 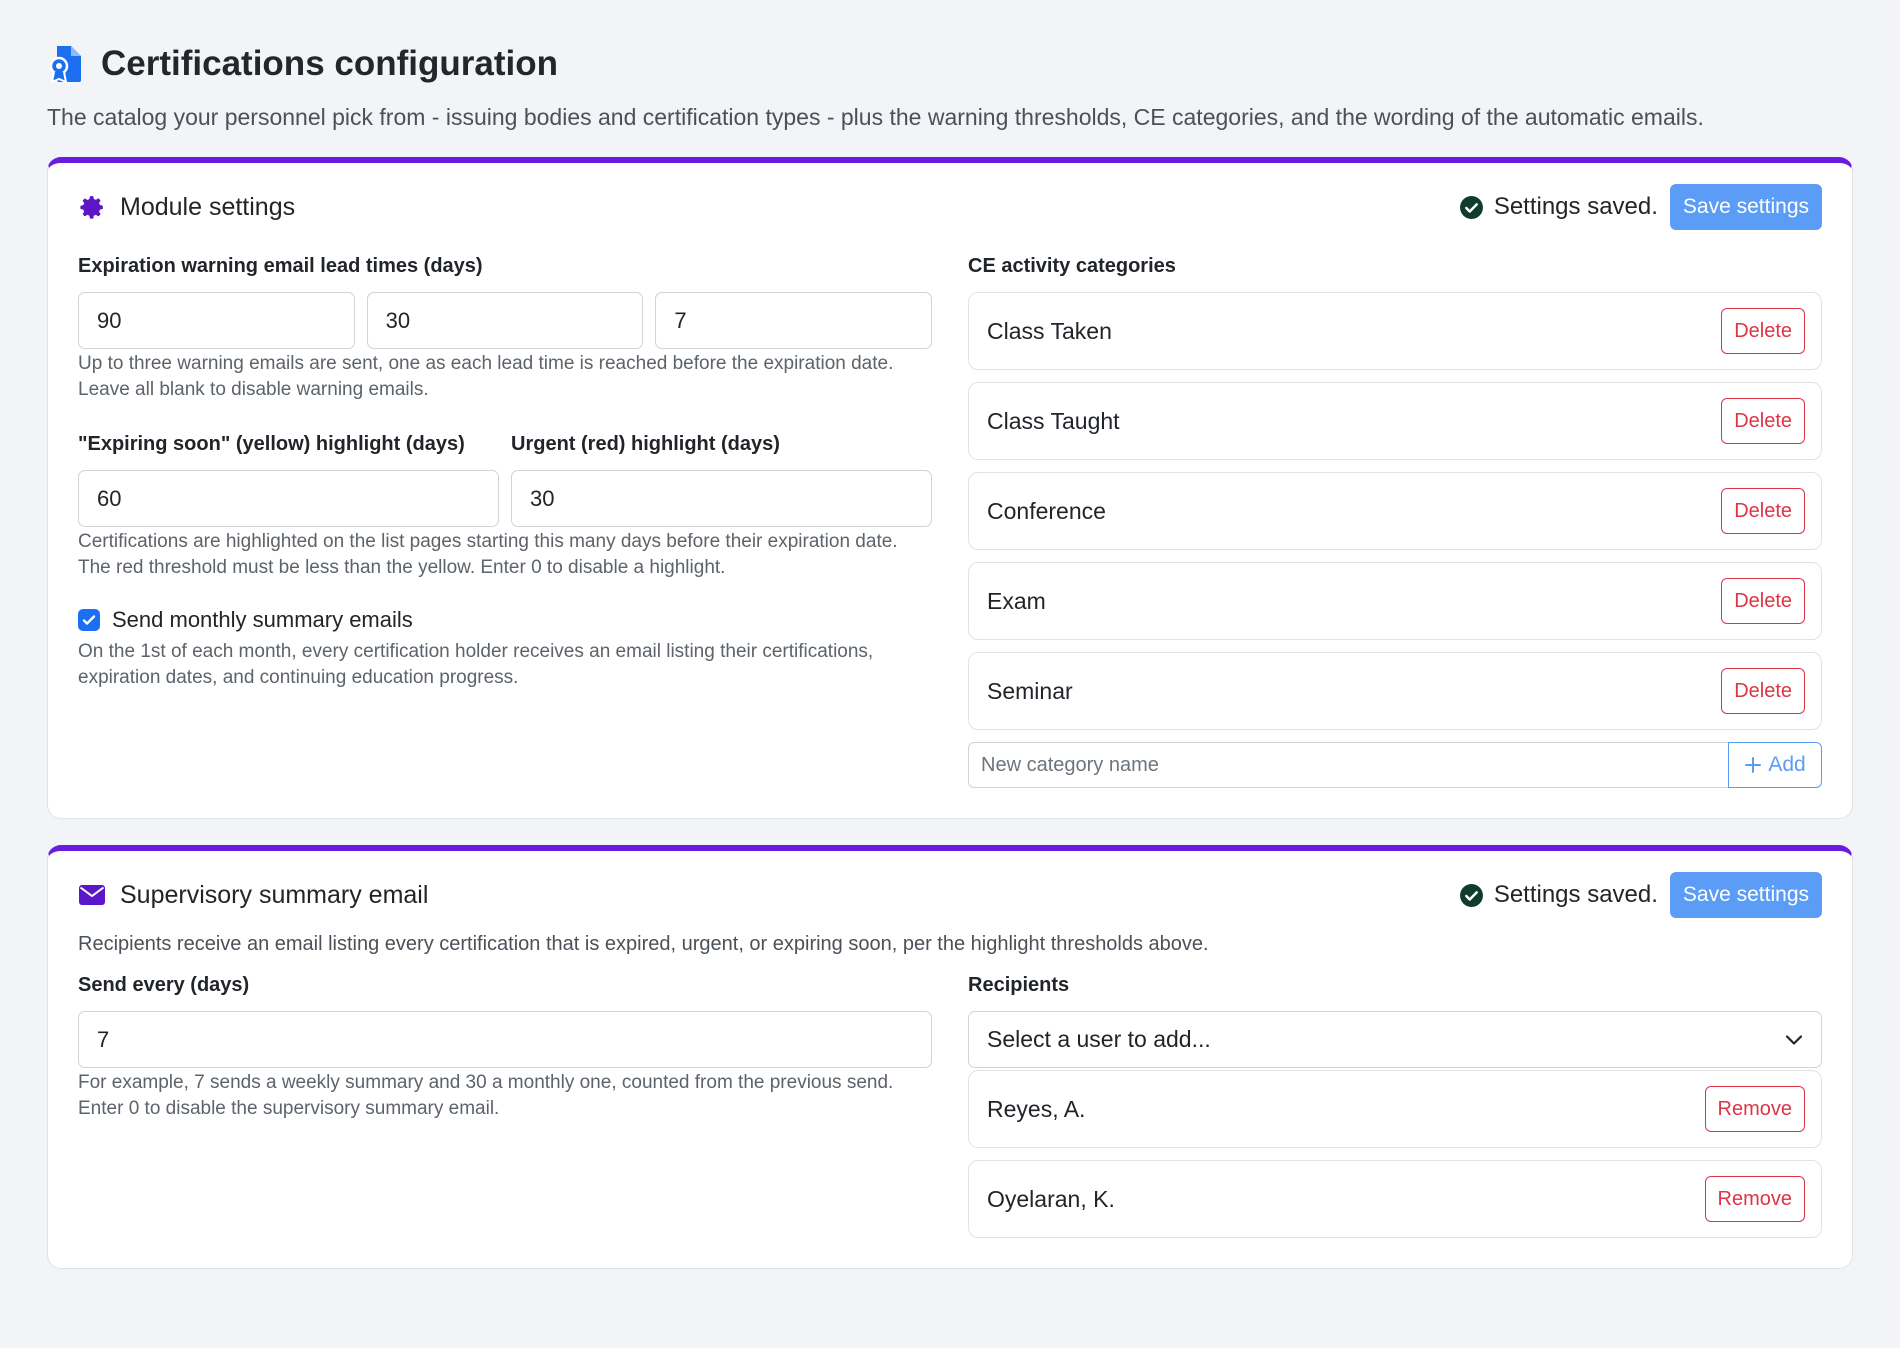 What do you see at coordinates (1016, 600) in the screenshot?
I see `category-name: Exam` at bounding box center [1016, 600].